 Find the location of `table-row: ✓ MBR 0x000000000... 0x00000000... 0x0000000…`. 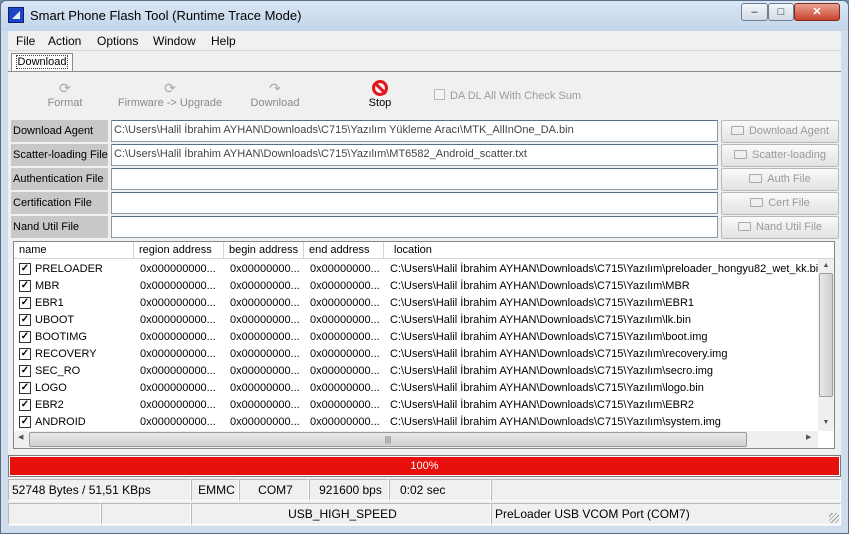

table-row: ✓ MBR 0x000000000... 0x00000000... 0x0000000… is located at coordinates (416, 286).